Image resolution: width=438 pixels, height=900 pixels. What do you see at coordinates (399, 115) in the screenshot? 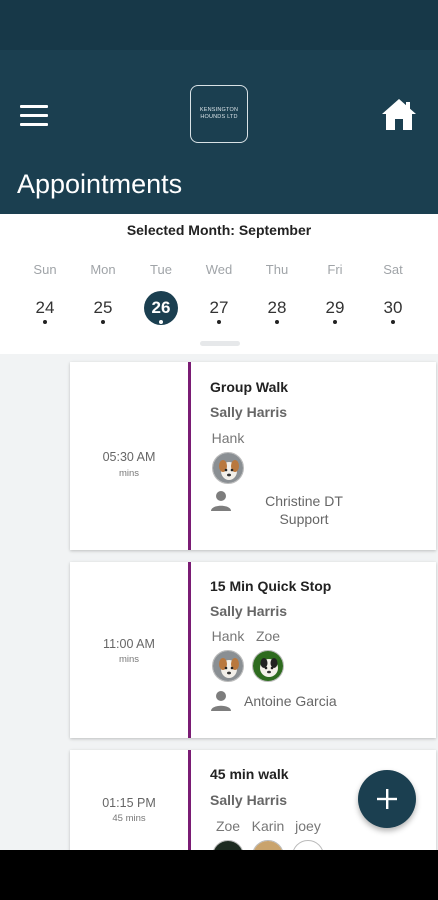
I see `home-icon` at bounding box center [399, 115].